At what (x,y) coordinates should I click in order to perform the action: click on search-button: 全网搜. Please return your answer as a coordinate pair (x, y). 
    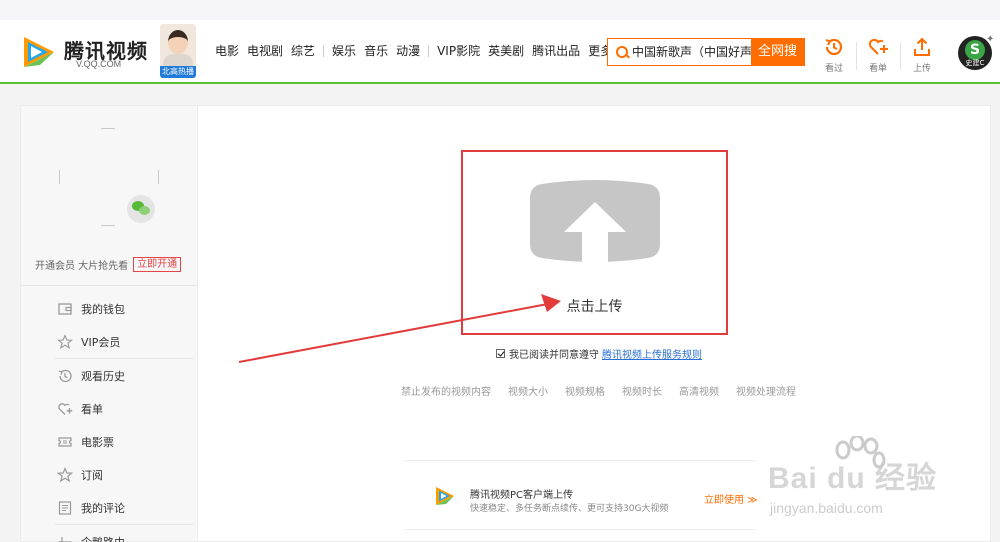
    Looking at the image, I should click on (777, 52).